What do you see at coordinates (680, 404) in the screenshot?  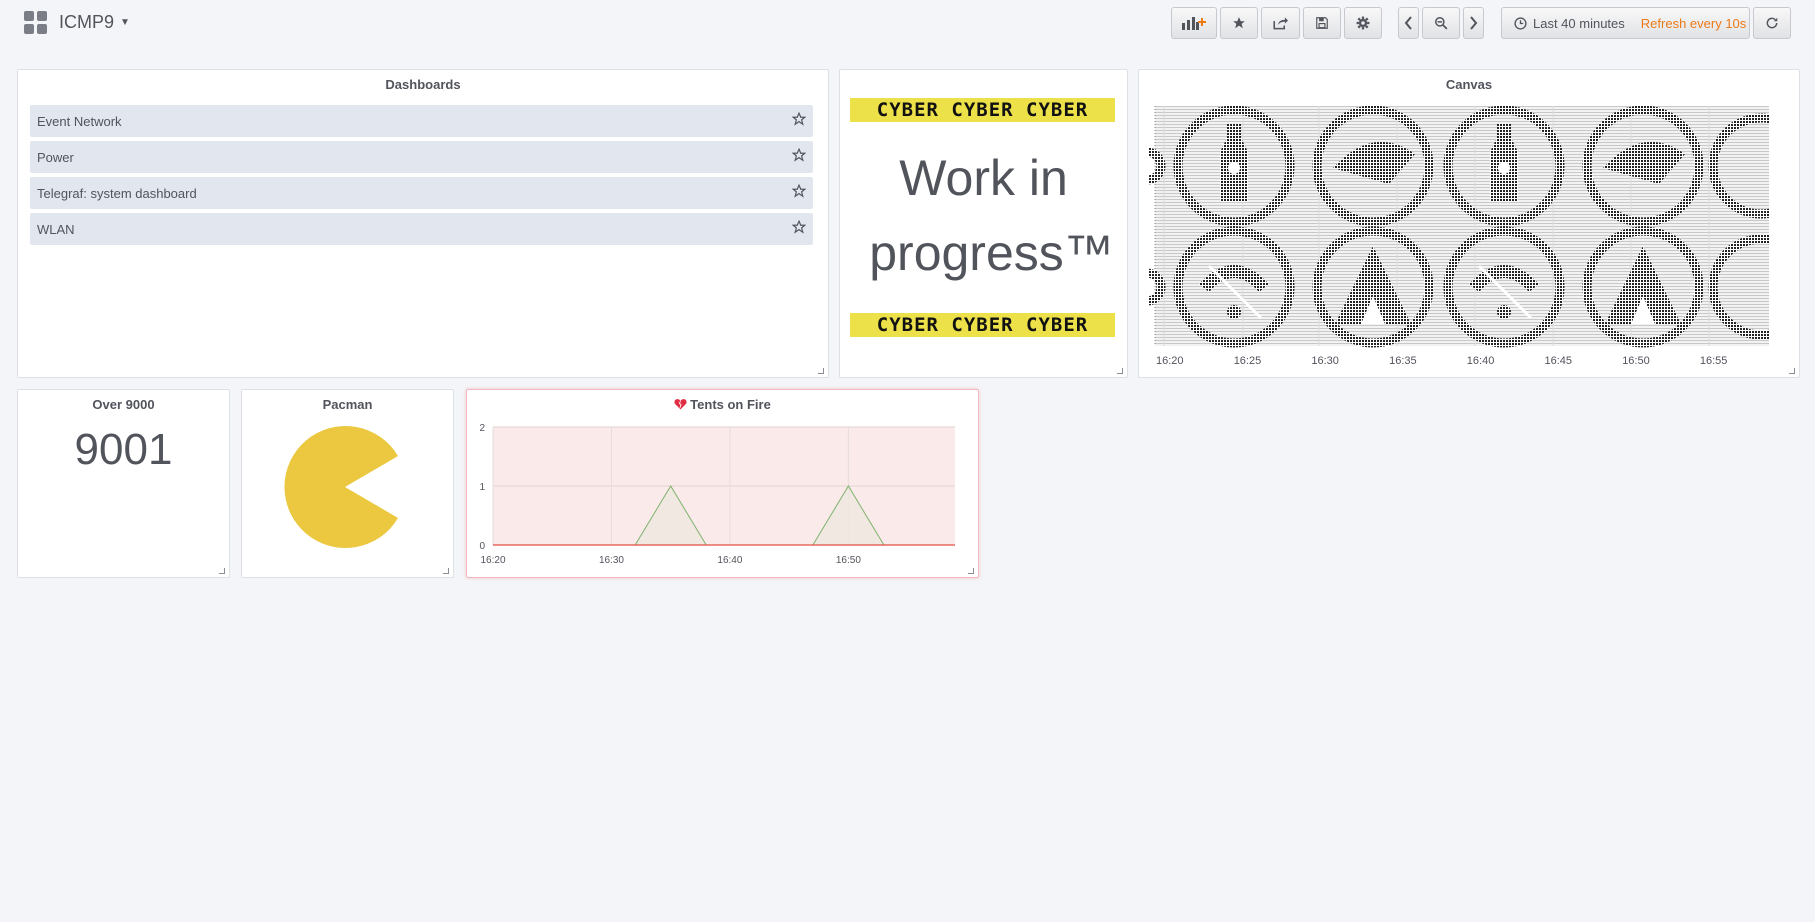 I see `broken-heart-icon` at bounding box center [680, 404].